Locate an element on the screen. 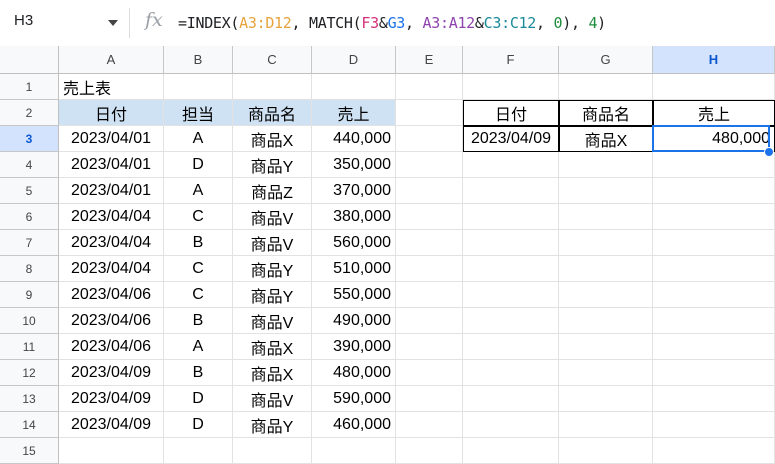 The height and width of the screenshot is (464, 775). table-data-cell: B is located at coordinates (198, 243).